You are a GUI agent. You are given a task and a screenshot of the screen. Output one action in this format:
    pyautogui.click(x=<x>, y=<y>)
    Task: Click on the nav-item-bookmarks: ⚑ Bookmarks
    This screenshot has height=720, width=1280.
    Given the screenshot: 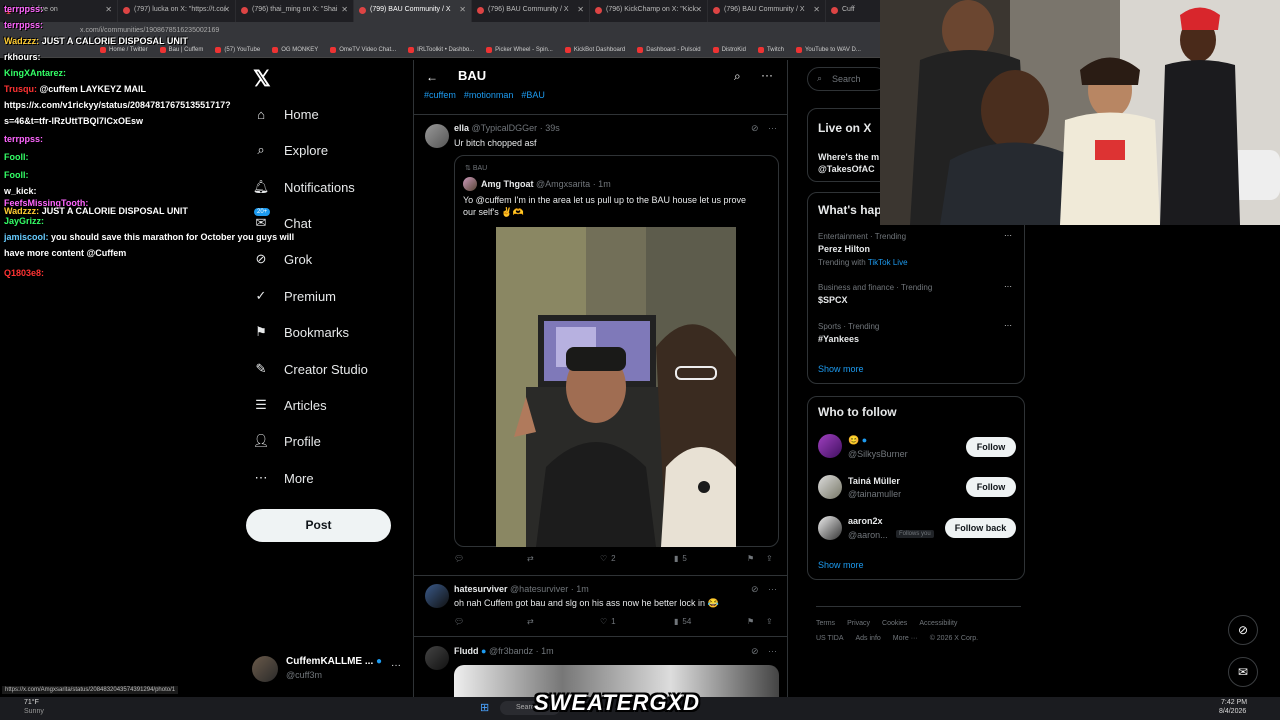 What is the action you would take?
    pyautogui.click(x=300, y=332)
    